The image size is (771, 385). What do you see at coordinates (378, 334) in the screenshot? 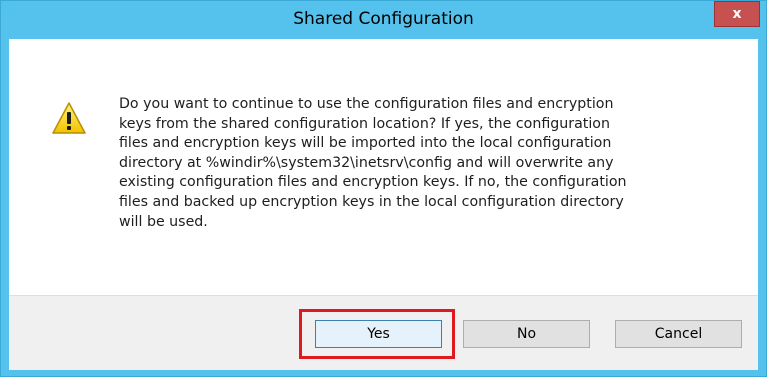
I see `yes-button: Yes` at bounding box center [378, 334].